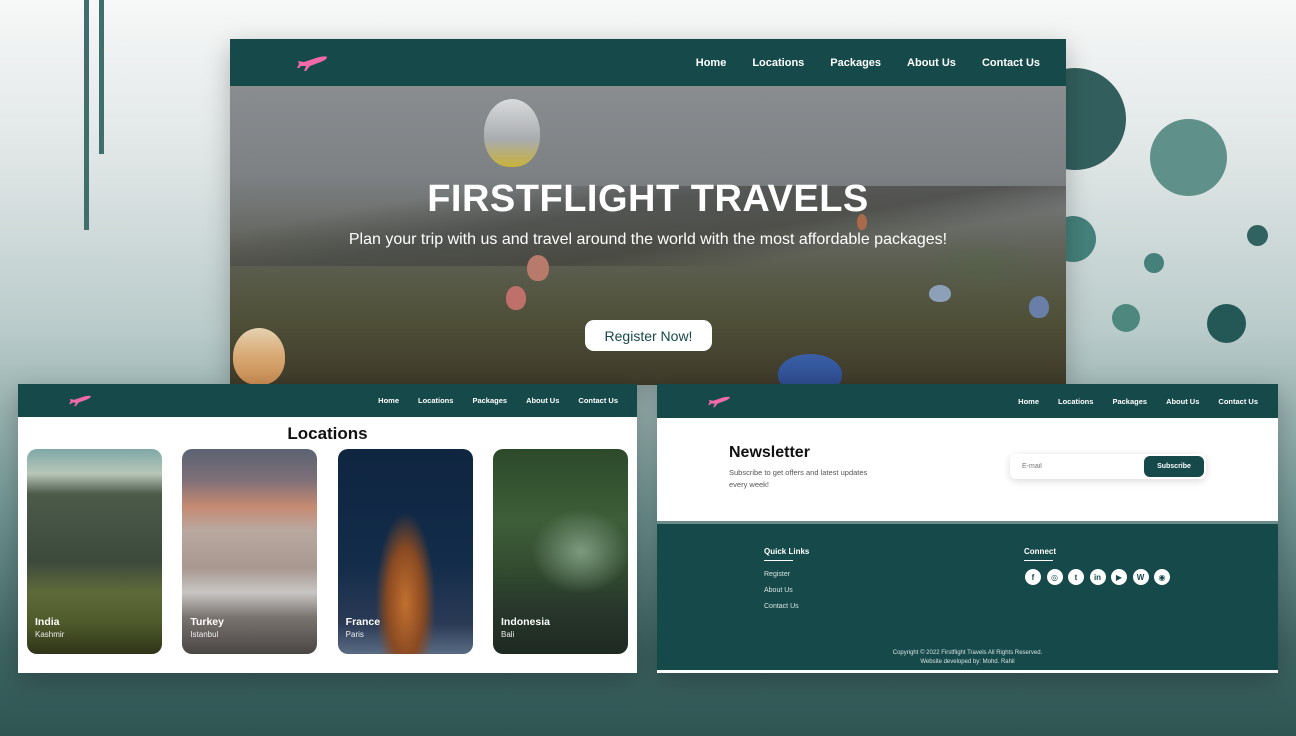  I want to click on twitter-icon: t, so click(1076, 577).